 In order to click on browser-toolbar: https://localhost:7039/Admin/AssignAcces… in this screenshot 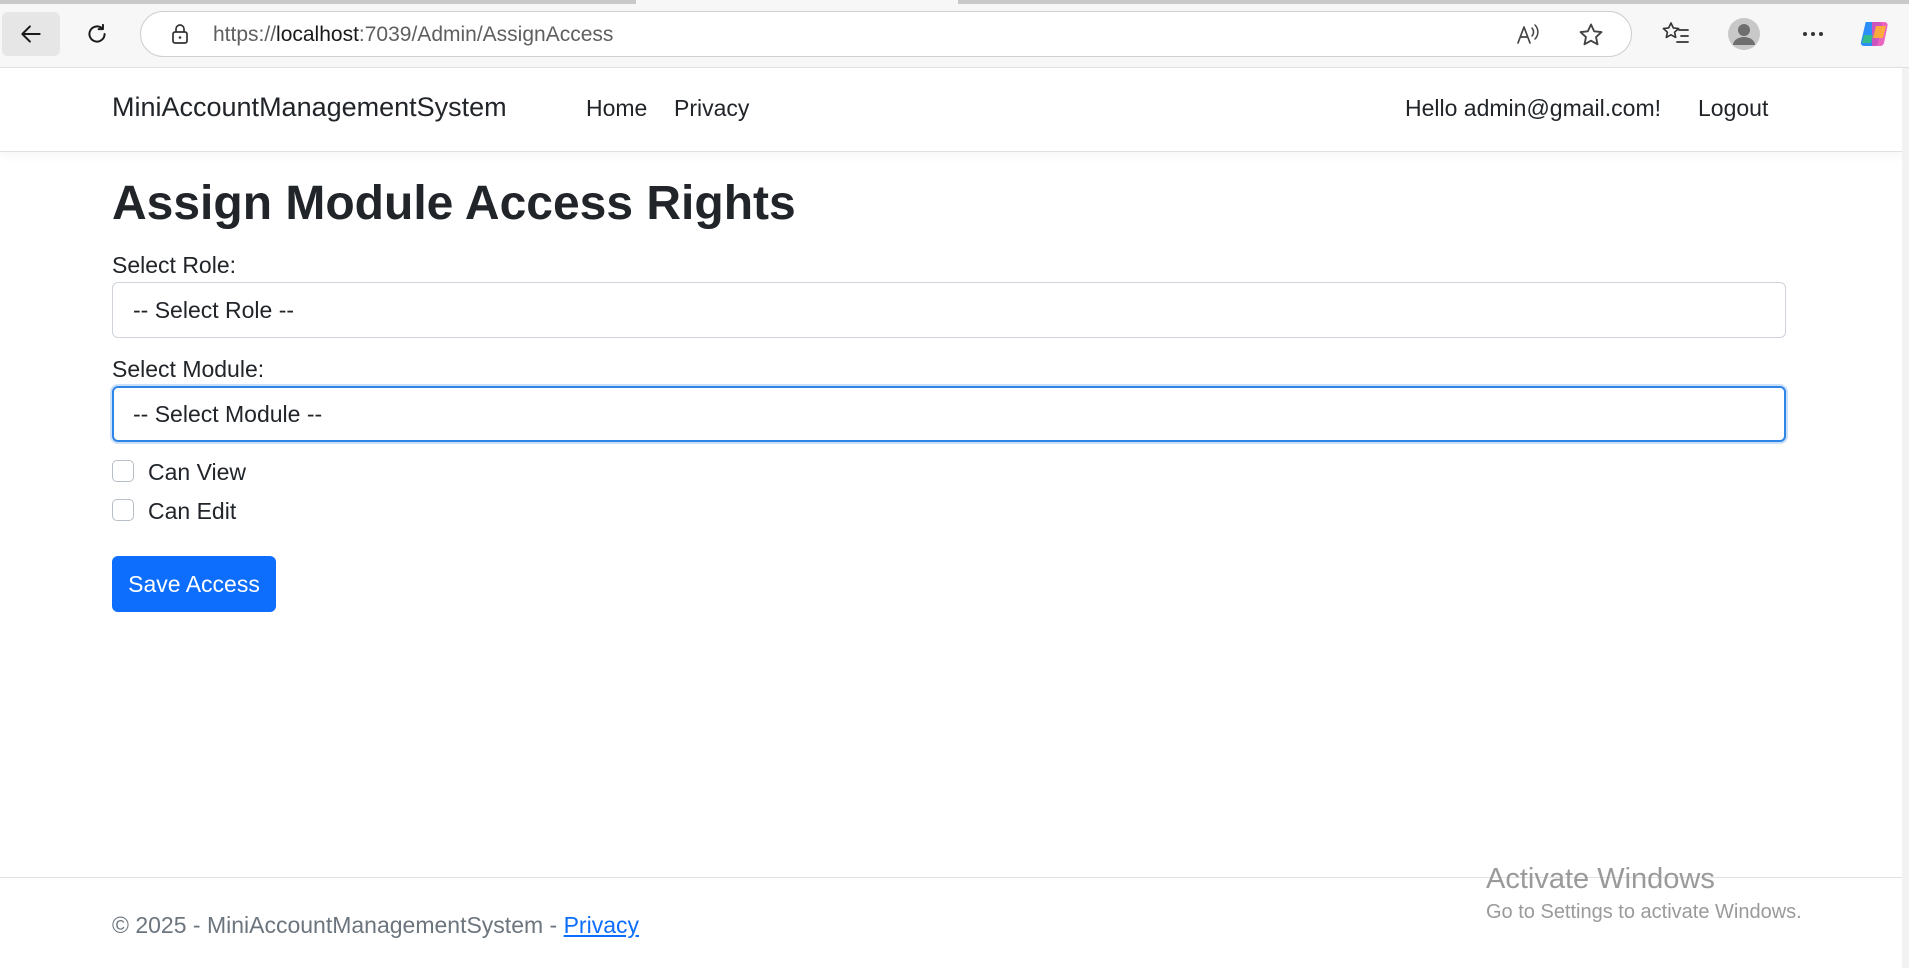, I will do `click(954, 34)`.